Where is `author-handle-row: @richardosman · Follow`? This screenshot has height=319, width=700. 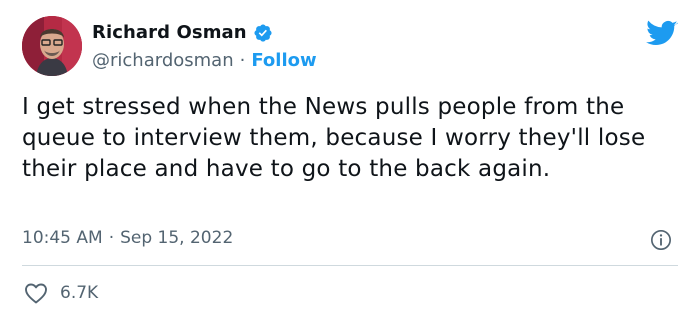
author-handle-row: @richardosman · Follow is located at coordinates (204, 60).